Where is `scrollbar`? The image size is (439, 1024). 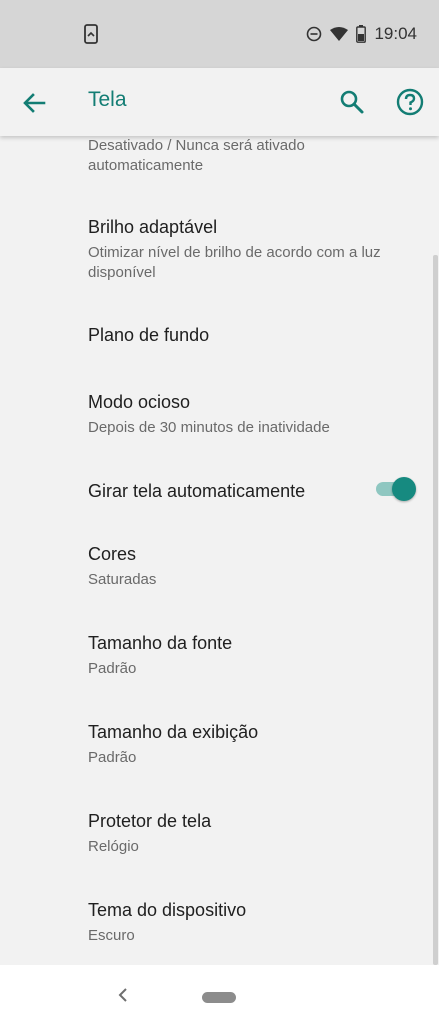 scrollbar is located at coordinates (435, 610).